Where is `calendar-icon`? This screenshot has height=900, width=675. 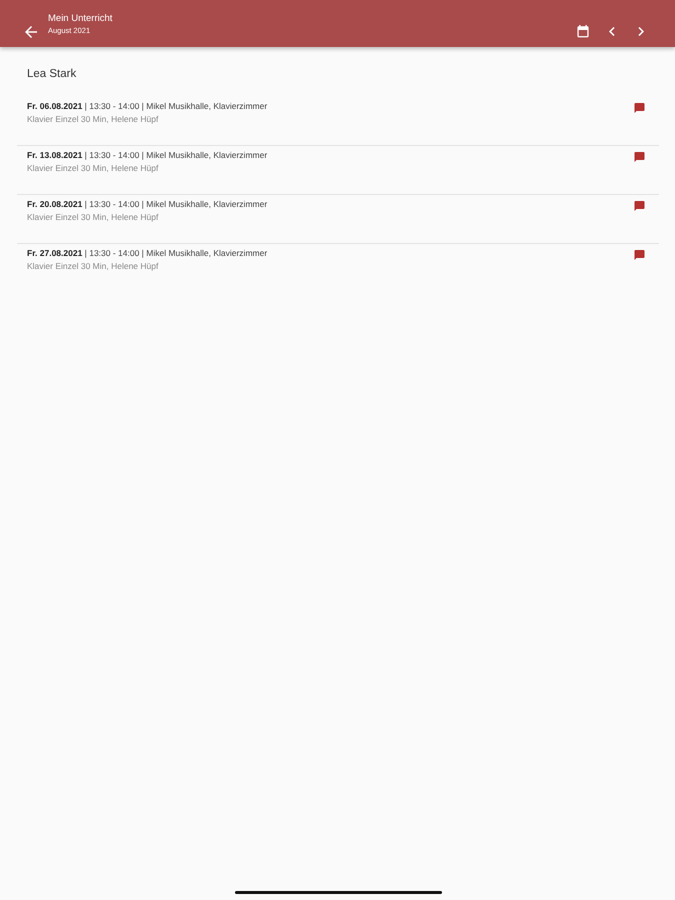
calendar-icon is located at coordinates (582, 31).